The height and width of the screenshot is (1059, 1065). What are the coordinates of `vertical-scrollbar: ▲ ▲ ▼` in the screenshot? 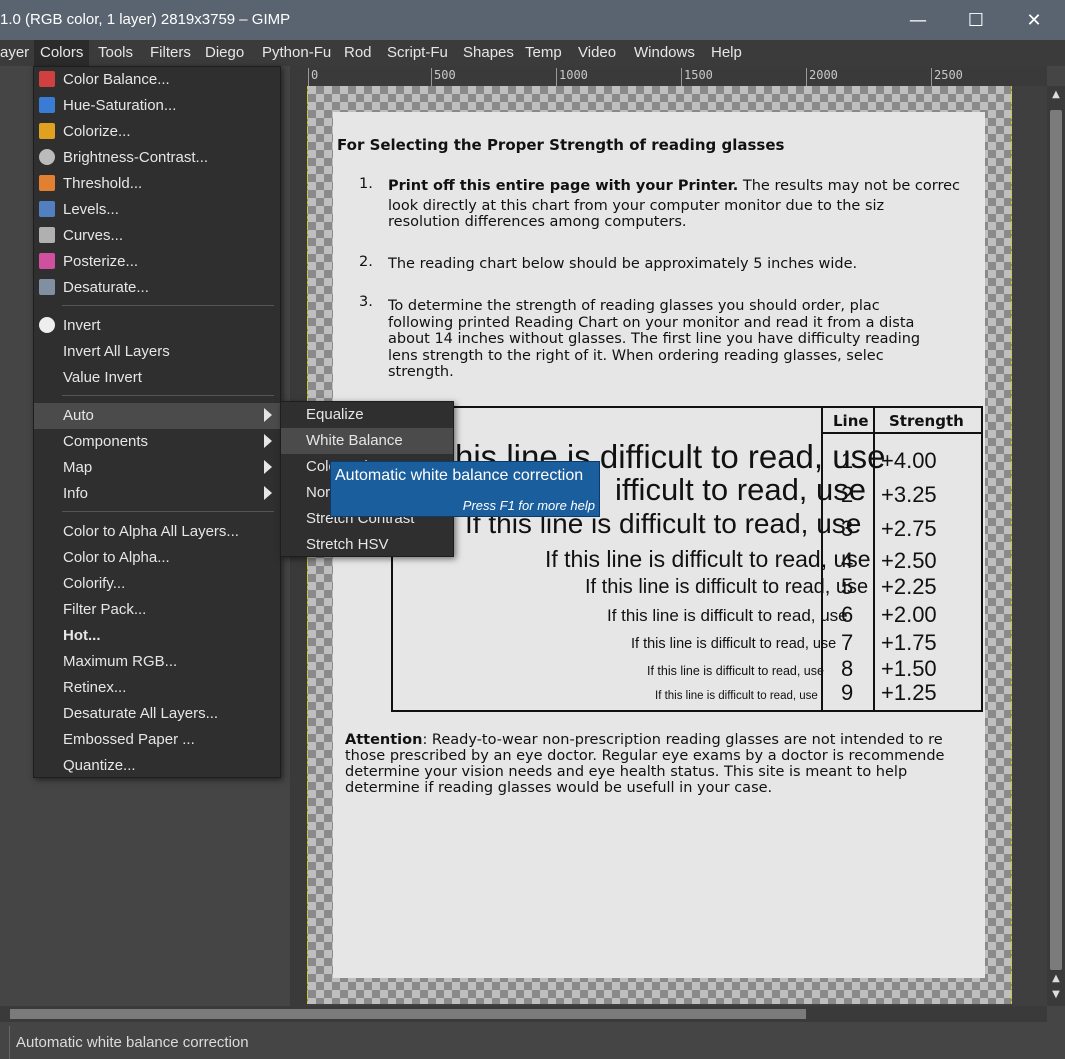 It's located at (1056, 546).